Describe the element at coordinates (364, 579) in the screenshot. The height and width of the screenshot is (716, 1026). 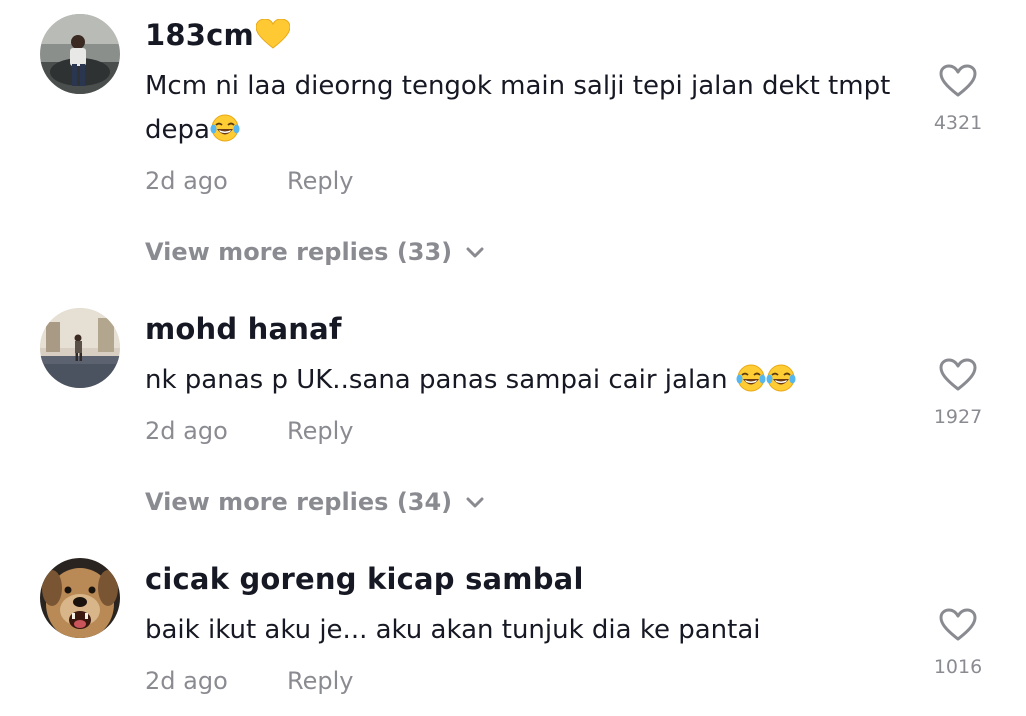
I see `username: cicak goreng kicap sambal` at that location.